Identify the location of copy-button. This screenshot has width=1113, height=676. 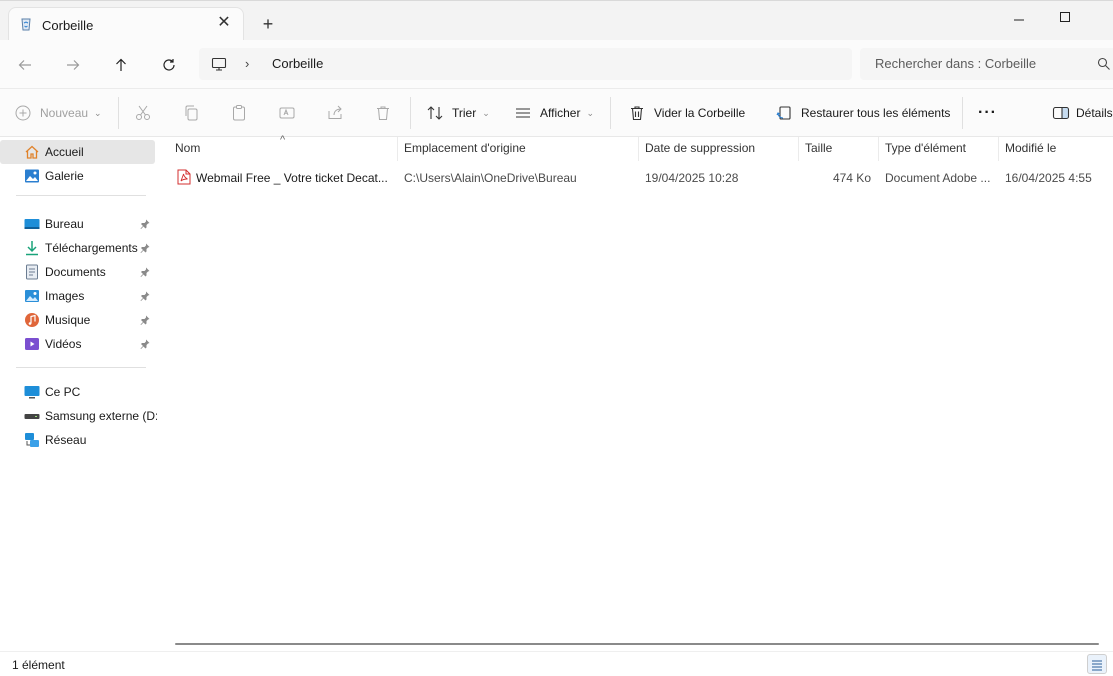
(191, 113).